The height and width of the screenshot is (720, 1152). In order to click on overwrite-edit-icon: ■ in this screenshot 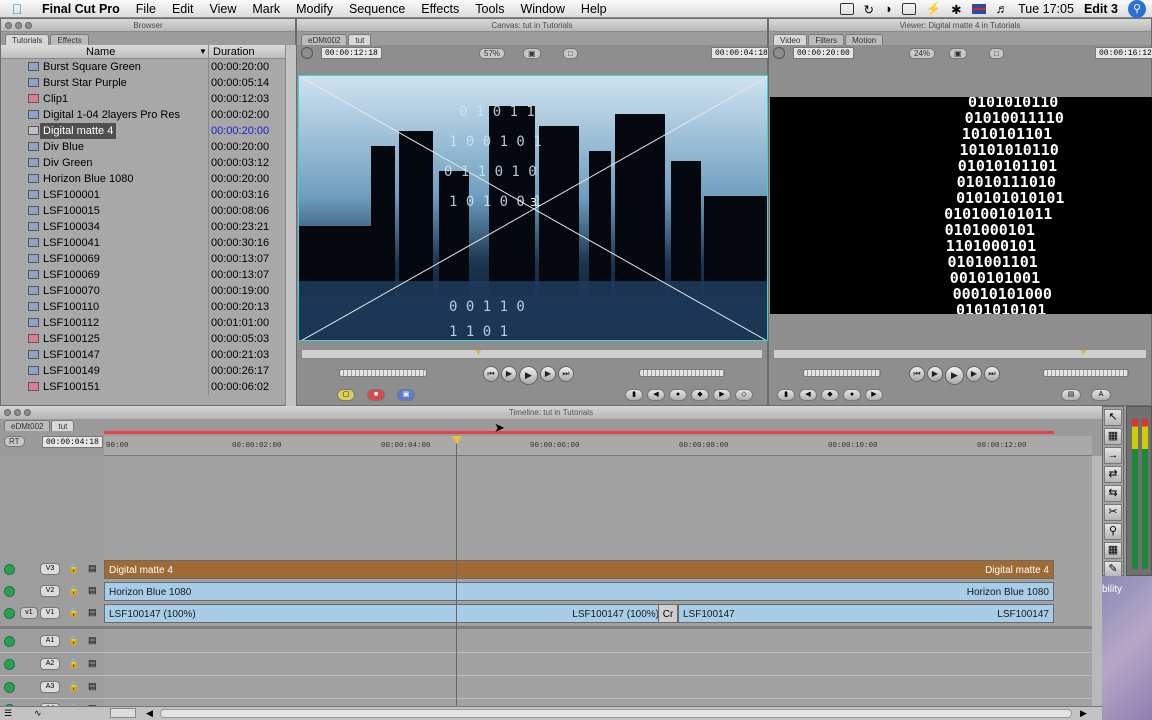, I will do `click(376, 395)`.